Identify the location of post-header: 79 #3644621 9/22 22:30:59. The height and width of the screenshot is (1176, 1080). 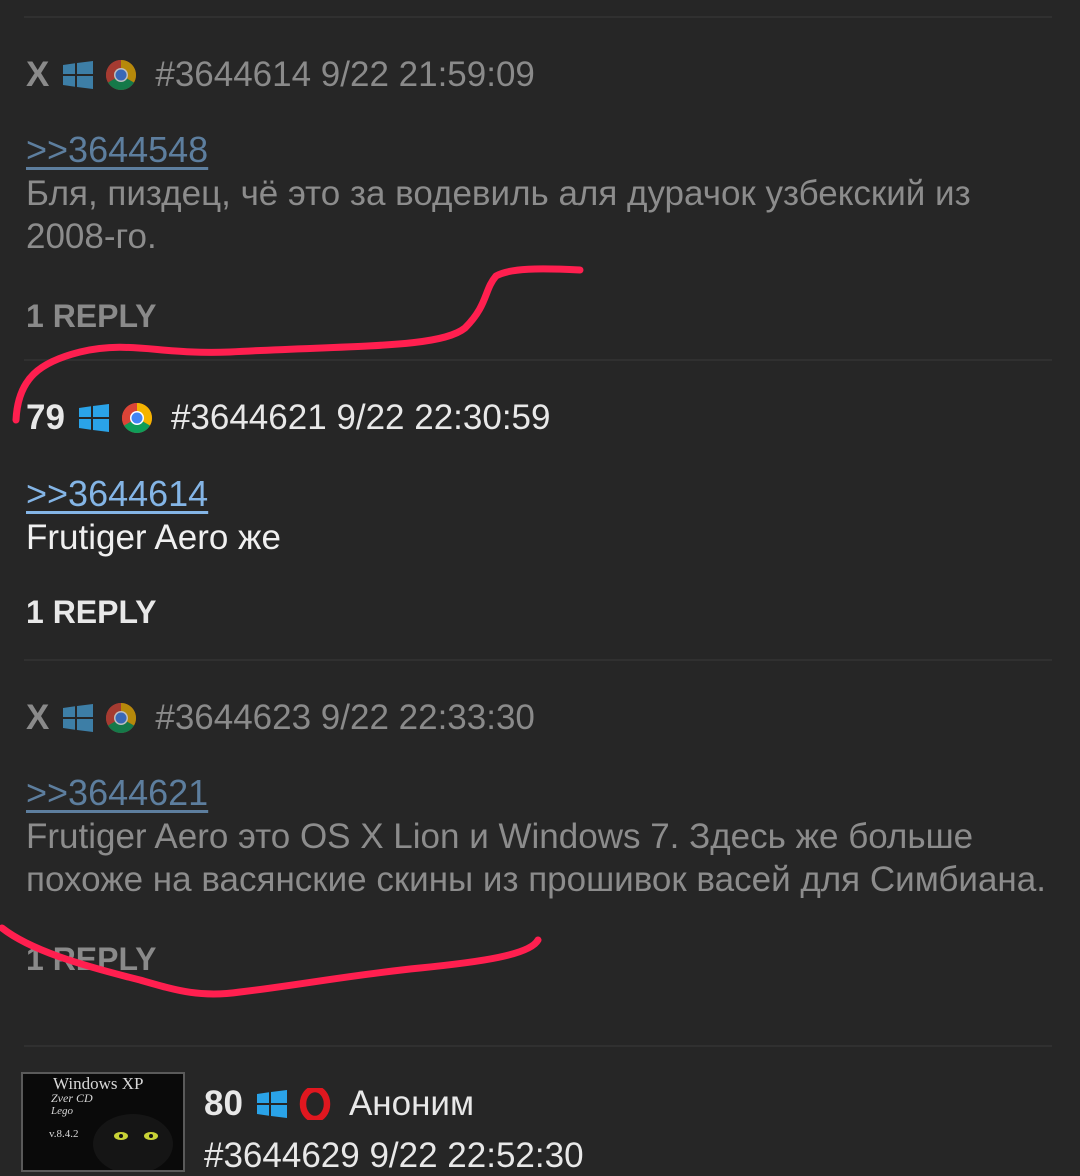
(539, 418).